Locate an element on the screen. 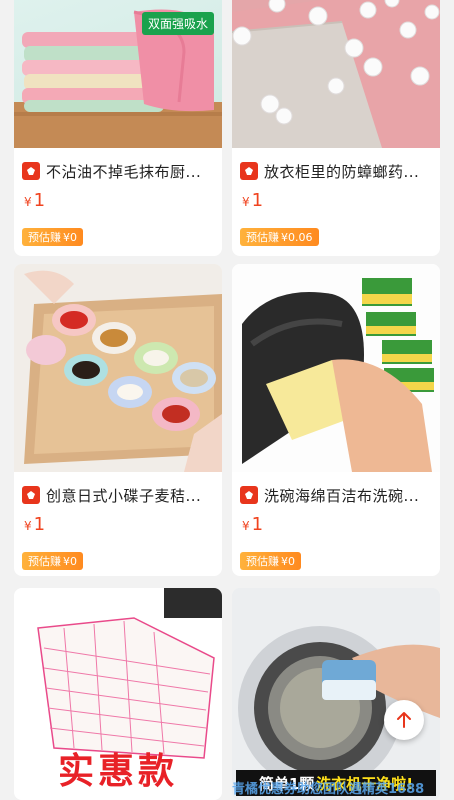 The height and width of the screenshot is (800, 454). product-image: 实惠款 is located at coordinates (118, 694).